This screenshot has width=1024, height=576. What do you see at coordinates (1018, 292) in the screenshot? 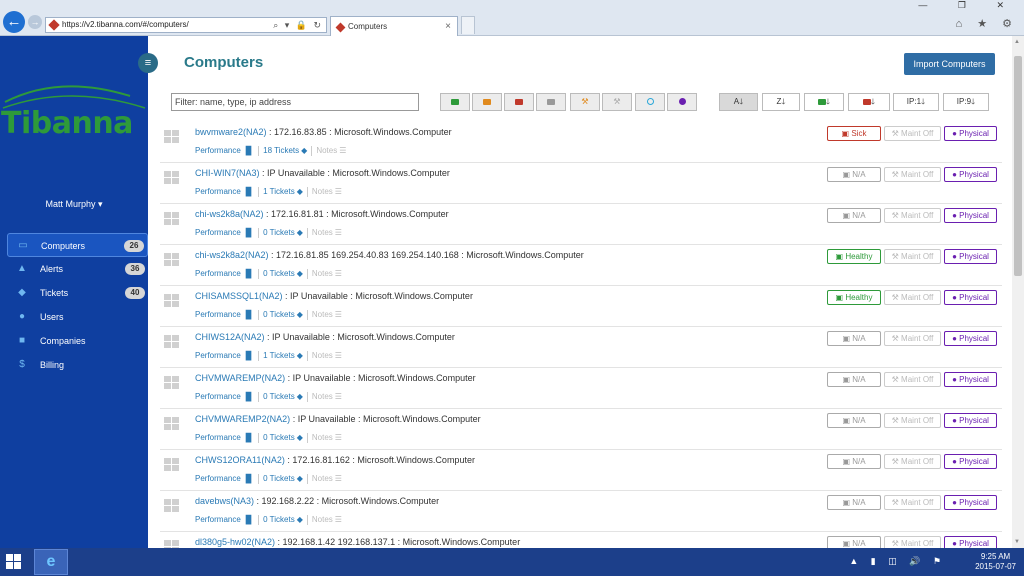
I see `scrollbar: ▲ ▼` at bounding box center [1018, 292].